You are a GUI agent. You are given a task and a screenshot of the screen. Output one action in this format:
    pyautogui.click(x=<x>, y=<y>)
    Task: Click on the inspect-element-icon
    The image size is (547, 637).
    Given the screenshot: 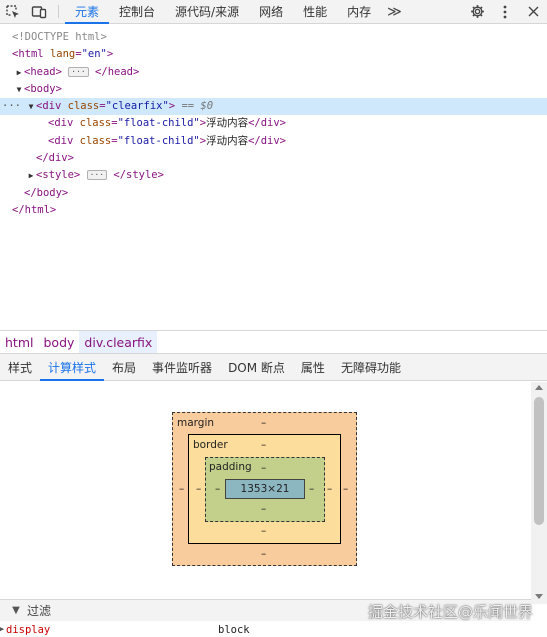 What is the action you would take?
    pyautogui.click(x=13, y=11)
    